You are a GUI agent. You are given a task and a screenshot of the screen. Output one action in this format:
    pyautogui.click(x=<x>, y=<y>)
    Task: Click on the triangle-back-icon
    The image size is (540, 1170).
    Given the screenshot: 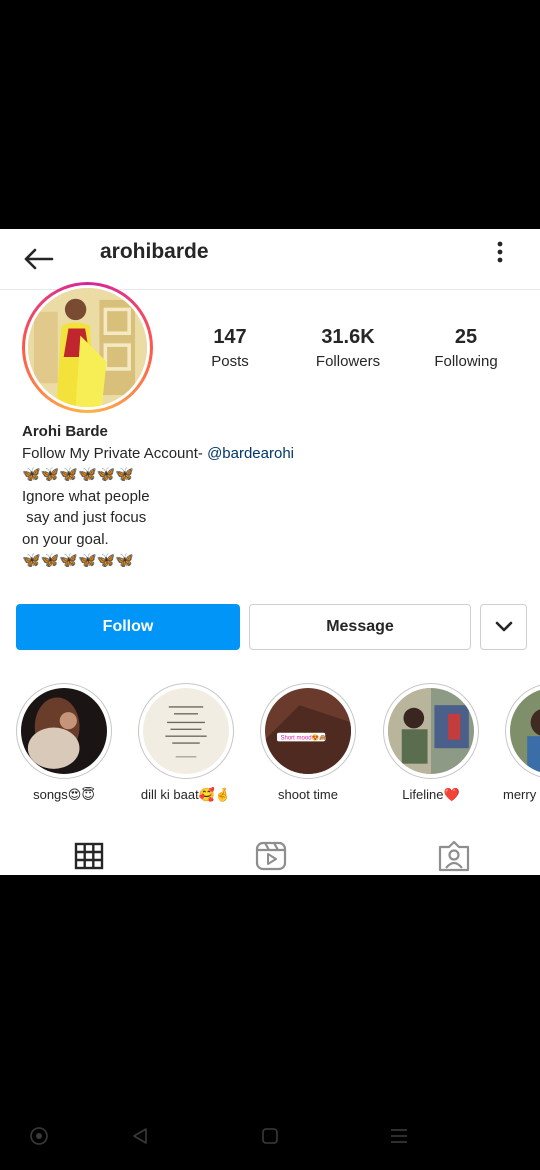 What is the action you would take?
    pyautogui.click(x=140, y=1136)
    